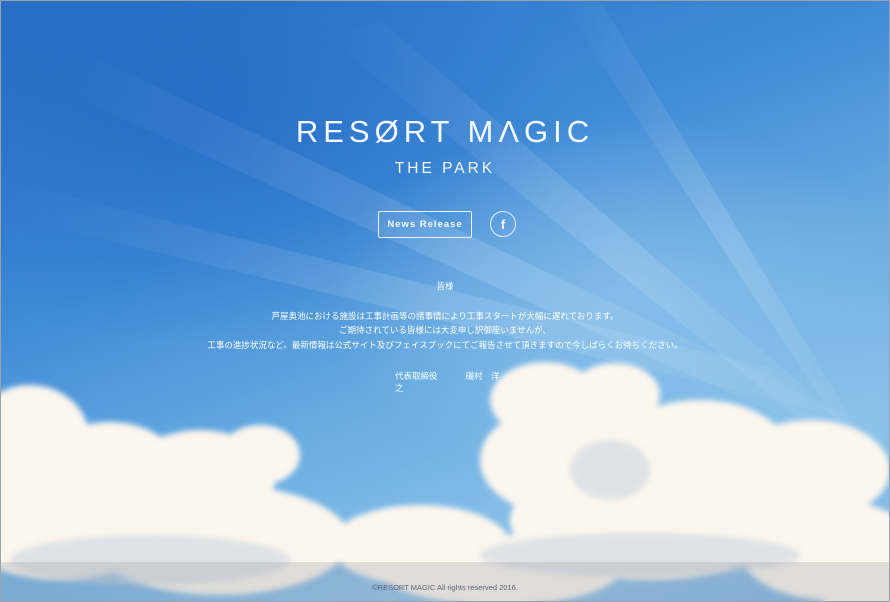  Describe the element at coordinates (445, 131) in the screenshot. I see `brand-logo: RESØRT MΛGIC` at that location.